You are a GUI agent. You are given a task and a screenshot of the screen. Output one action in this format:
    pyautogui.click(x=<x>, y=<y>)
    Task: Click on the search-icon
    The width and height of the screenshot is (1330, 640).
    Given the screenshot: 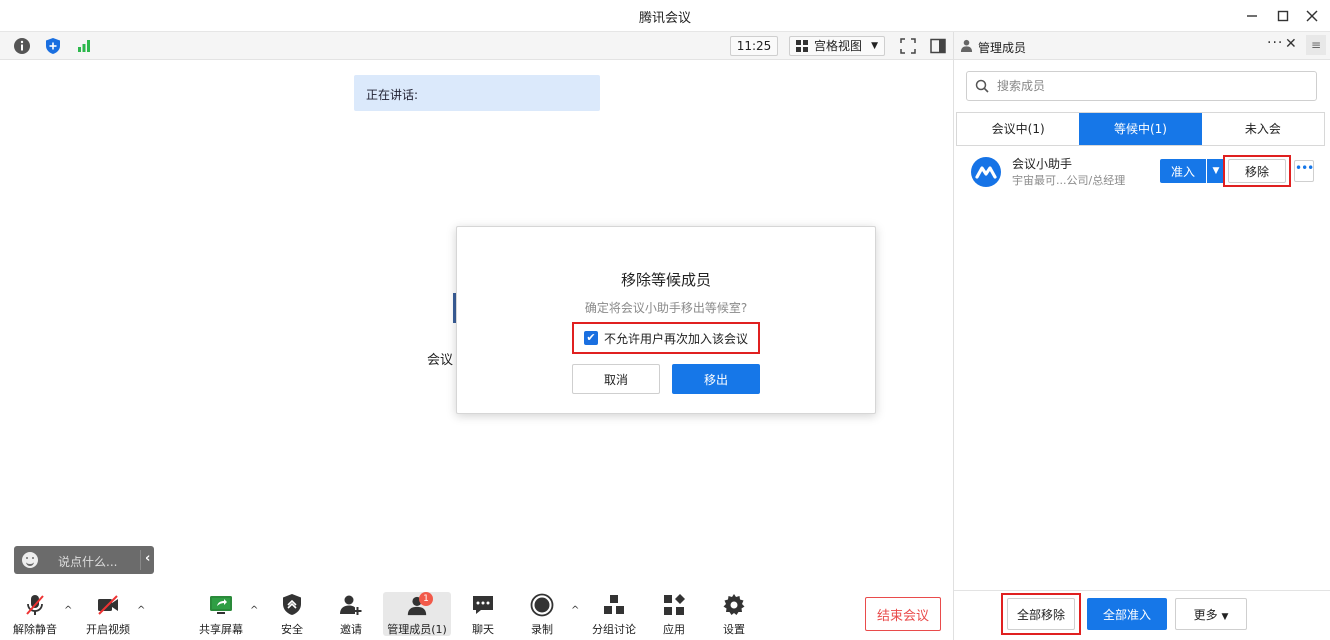 What is the action you would take?
    pyautogui.click(x=982, y=86)
    